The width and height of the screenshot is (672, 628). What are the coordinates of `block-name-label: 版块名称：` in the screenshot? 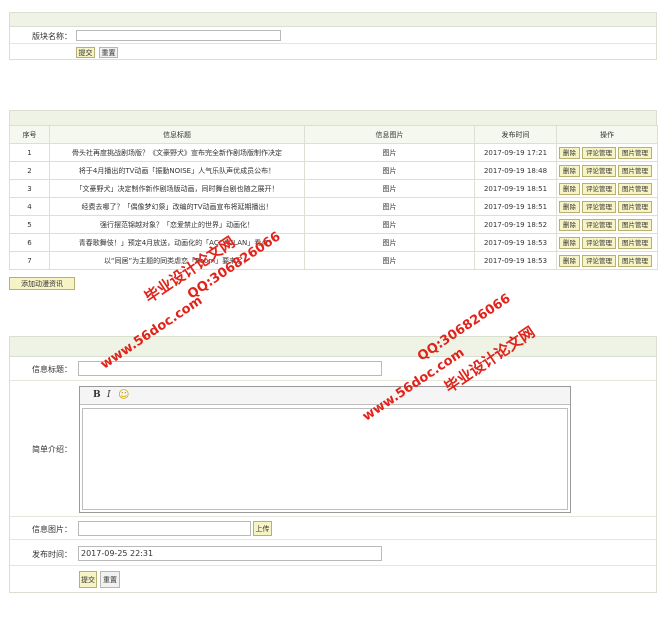 It's located at (52, 36).